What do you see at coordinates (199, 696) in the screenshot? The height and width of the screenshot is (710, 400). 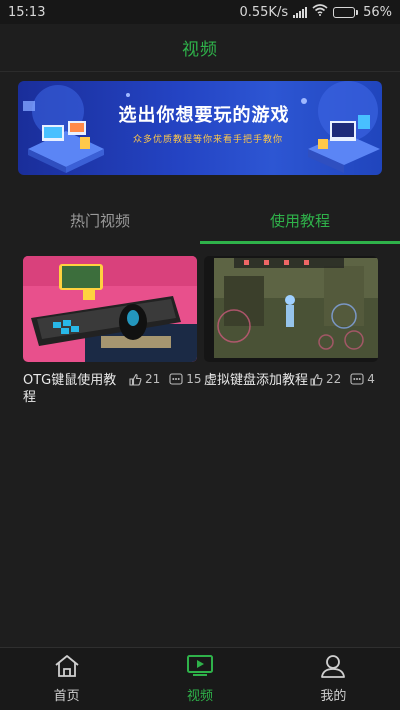 I see `nav-video-label: 视频` at bounding box center [199, 696].